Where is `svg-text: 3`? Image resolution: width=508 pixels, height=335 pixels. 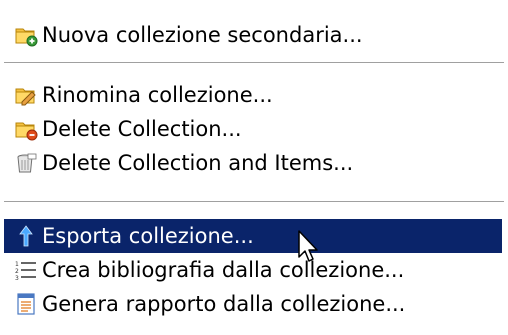 svg-text: 3 is located at coordinates (17, 278).